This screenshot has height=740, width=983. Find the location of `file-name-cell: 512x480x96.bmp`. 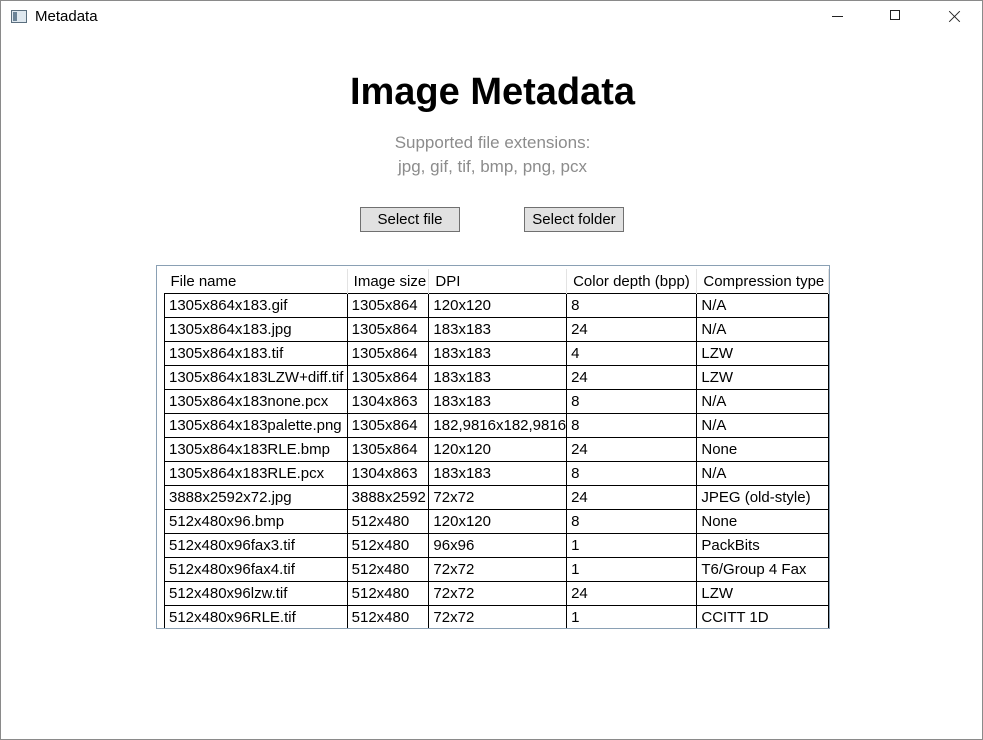

file-name-cell: 512x480x96.bmp is located at coordinates (256, 521).